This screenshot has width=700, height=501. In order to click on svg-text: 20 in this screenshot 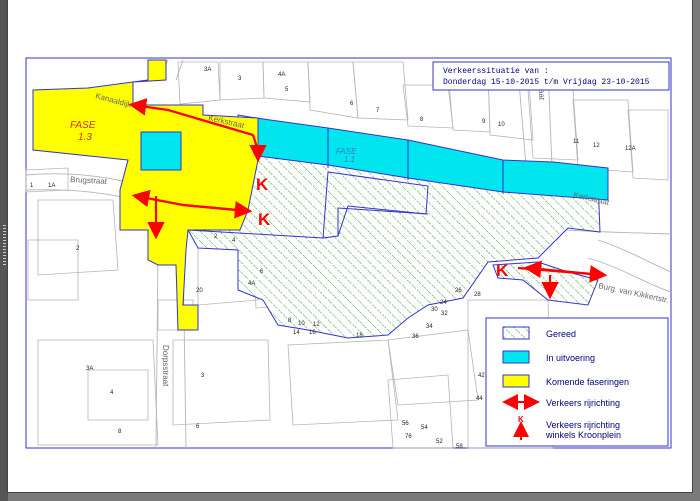, I will do `click(199, 291)`.